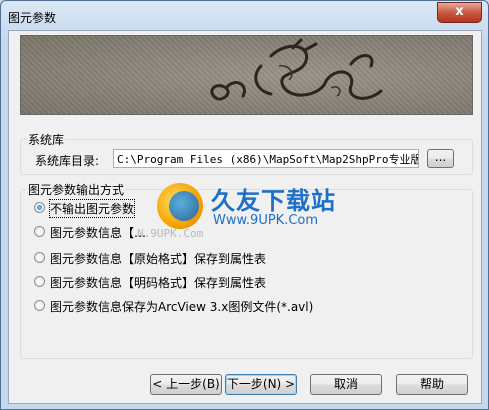 This screenshot has height=410, width=489. I want to click on help-button: 帮助, so click(432, 384).